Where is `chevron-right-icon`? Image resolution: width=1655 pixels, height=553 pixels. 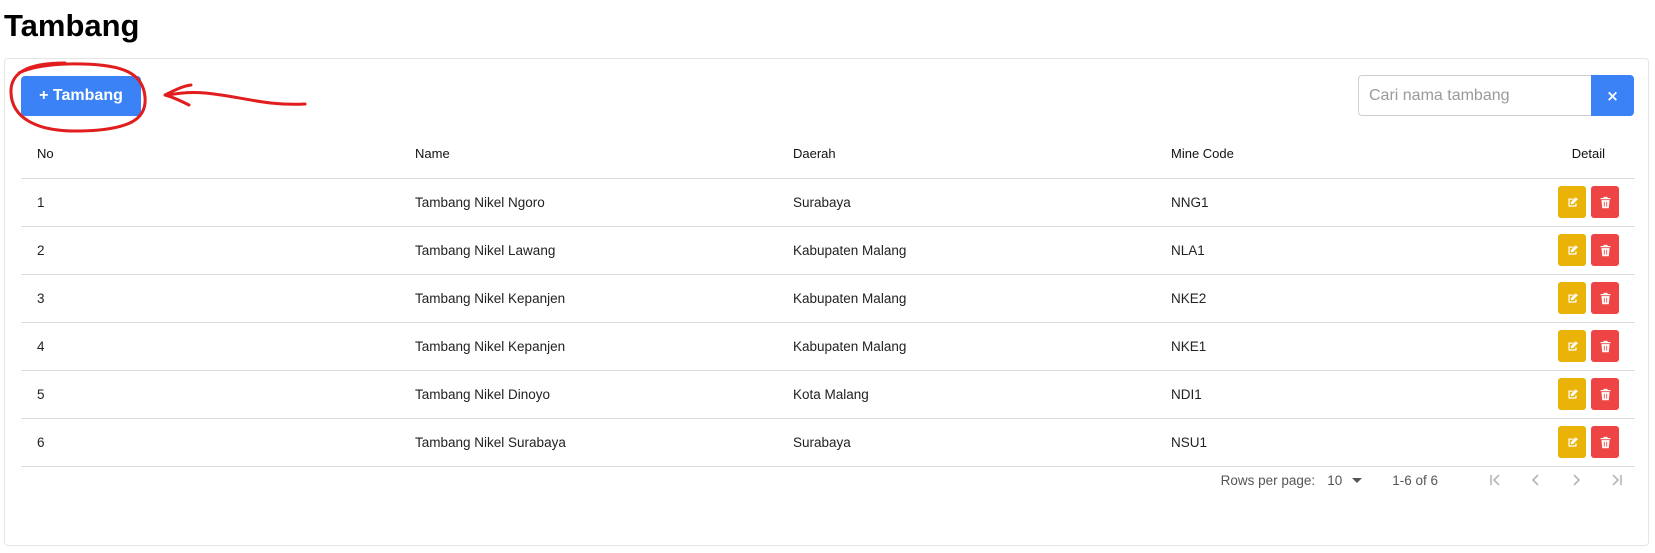
chevron-right-icon is located at coordinates (1577, 480).